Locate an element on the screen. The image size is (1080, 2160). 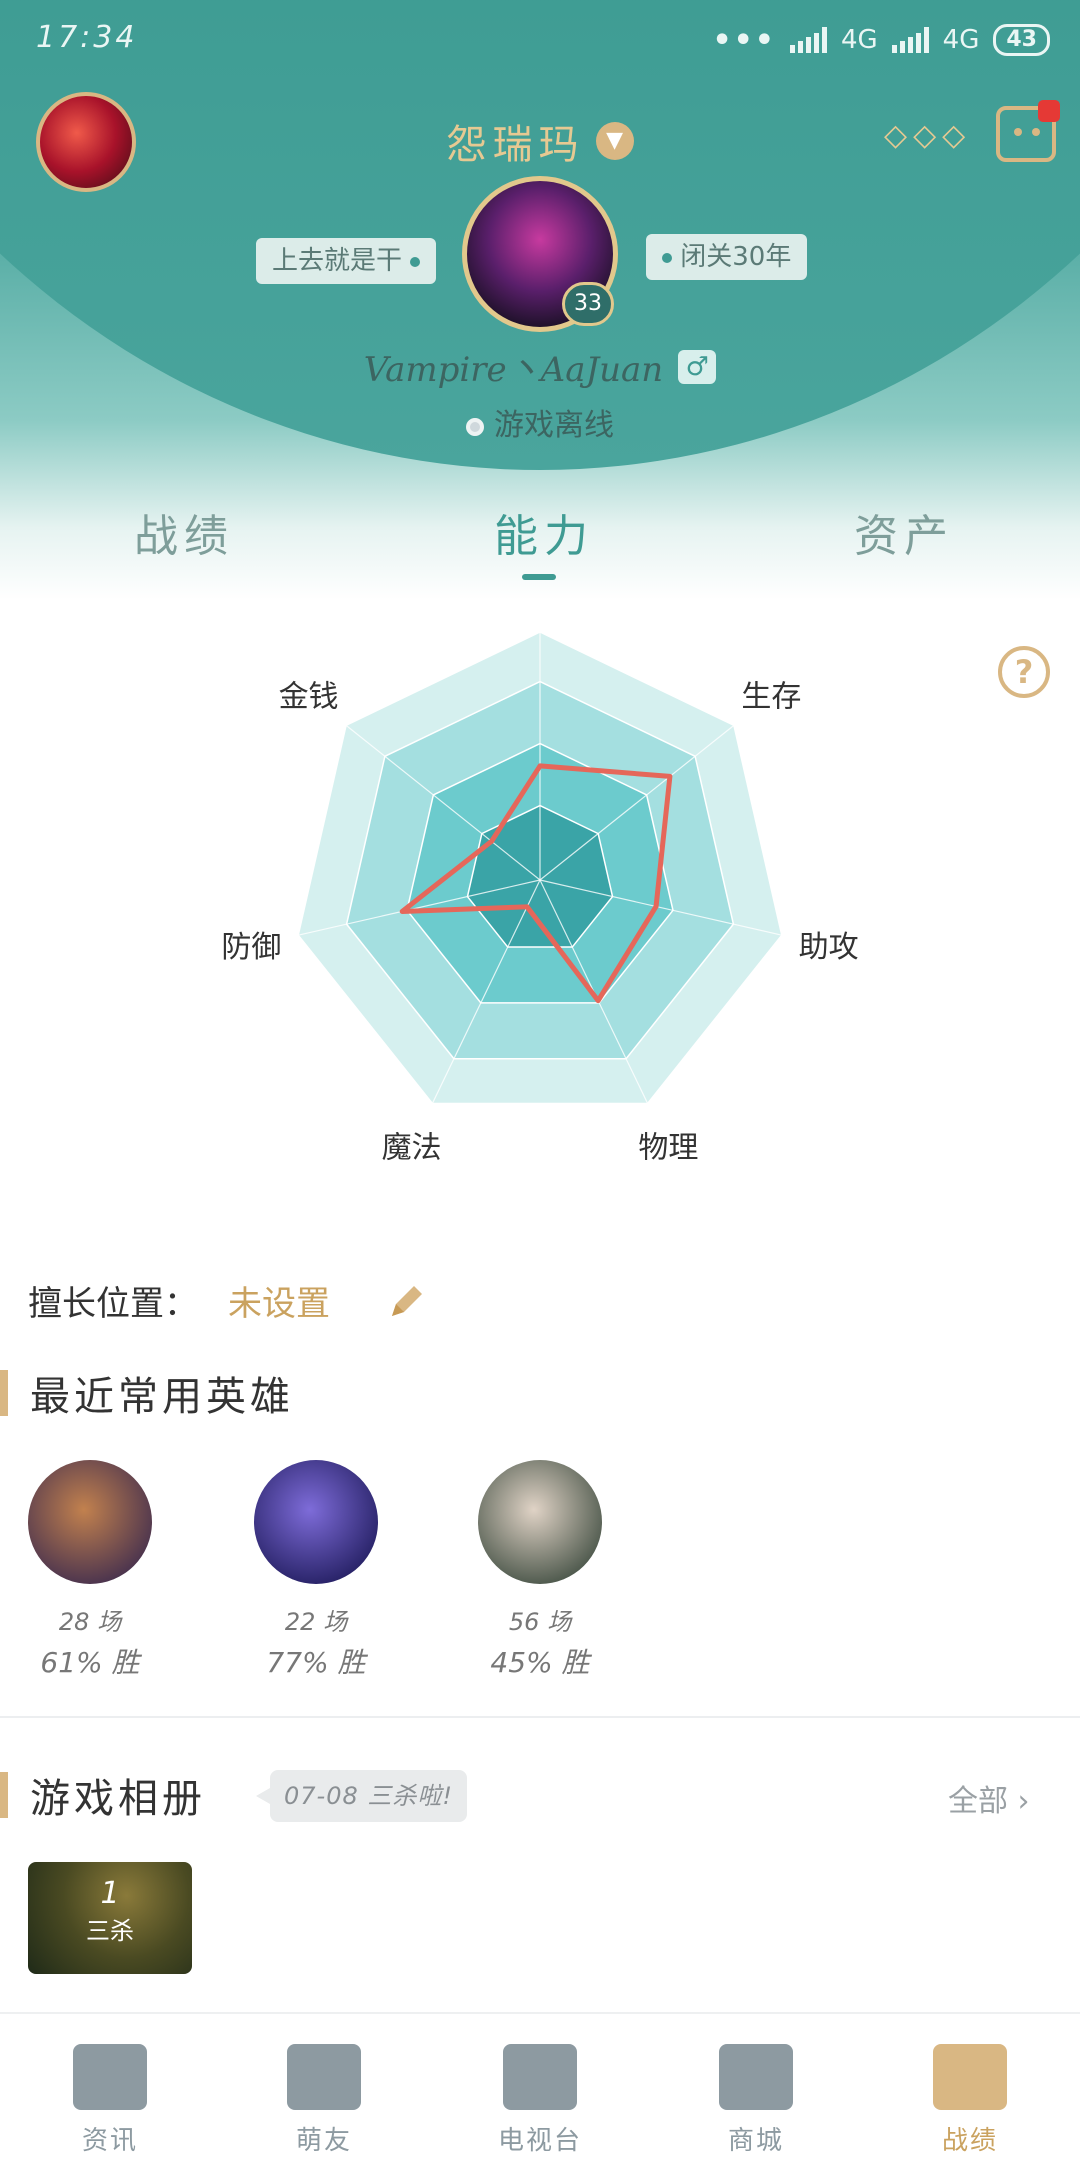
hero-games: 22 场 is located at coordinates (316, 1622).